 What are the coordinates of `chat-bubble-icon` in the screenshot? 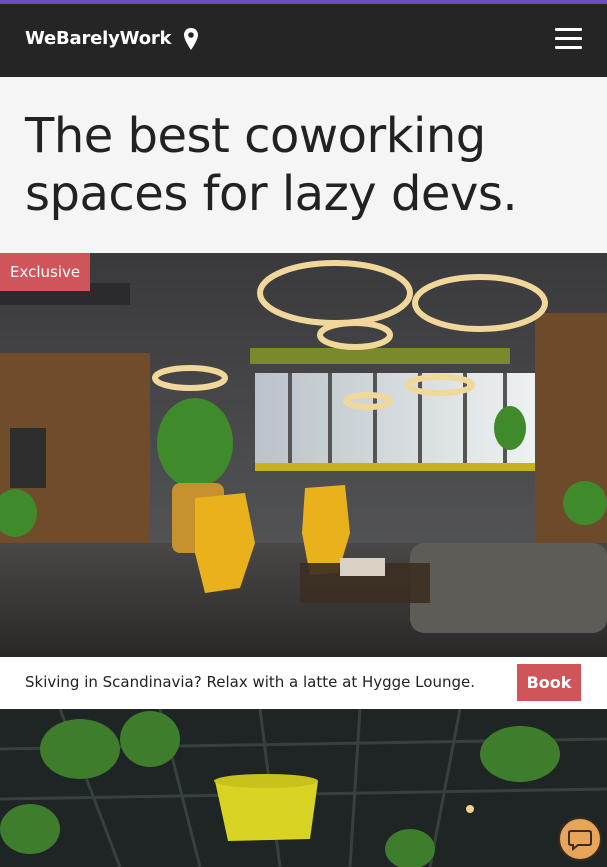 It's located at (580, 839).